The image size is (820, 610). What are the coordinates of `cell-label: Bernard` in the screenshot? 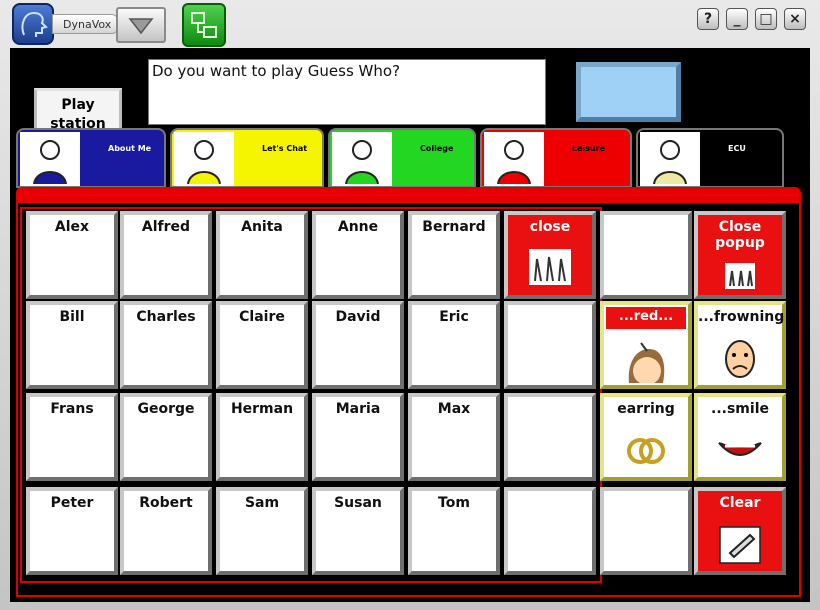 It's located at (454, 227).